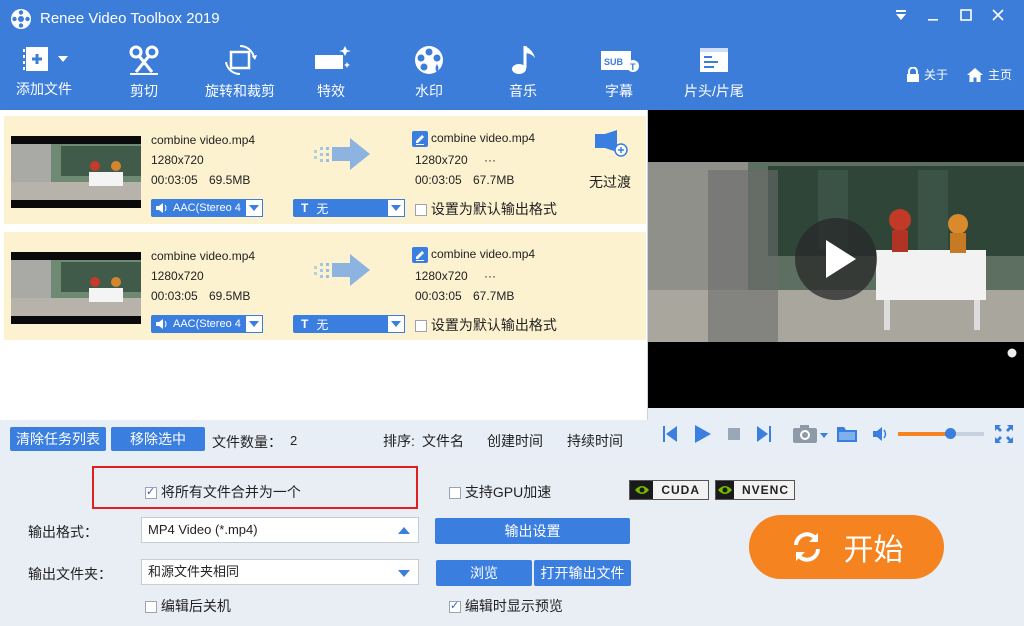 This screenshot has height=626, width=1024. Describe the element at coordinates (151, 607) in the screenshot. I see `shutdown-checkbox` at that location.